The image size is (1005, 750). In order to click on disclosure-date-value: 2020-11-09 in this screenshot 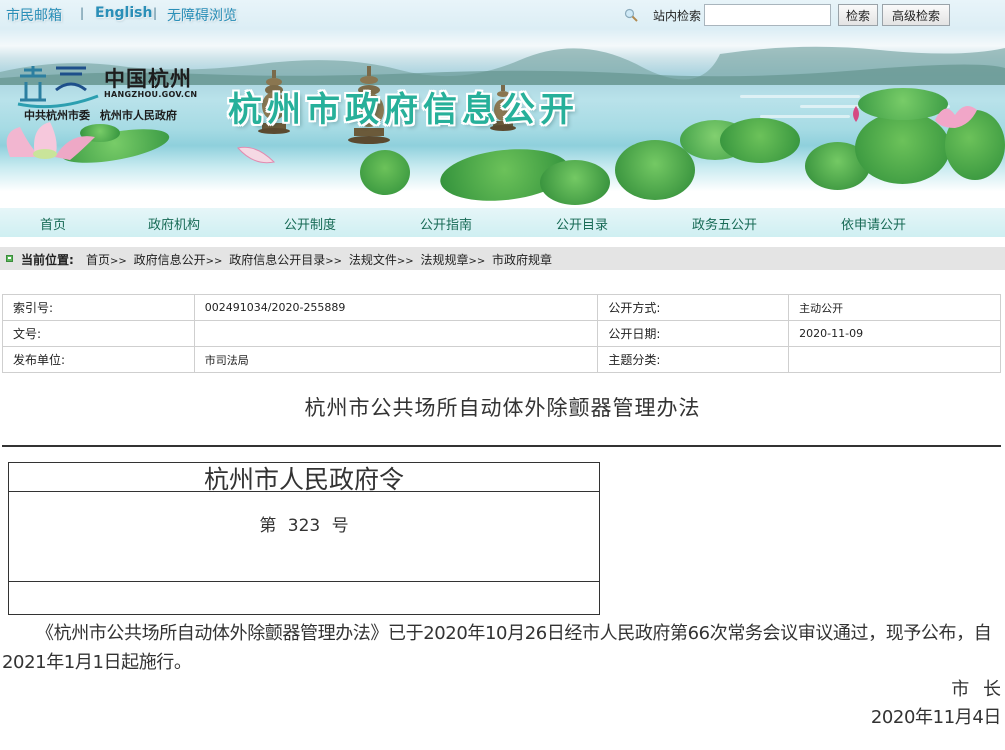, I will do `click(894, 333)`.